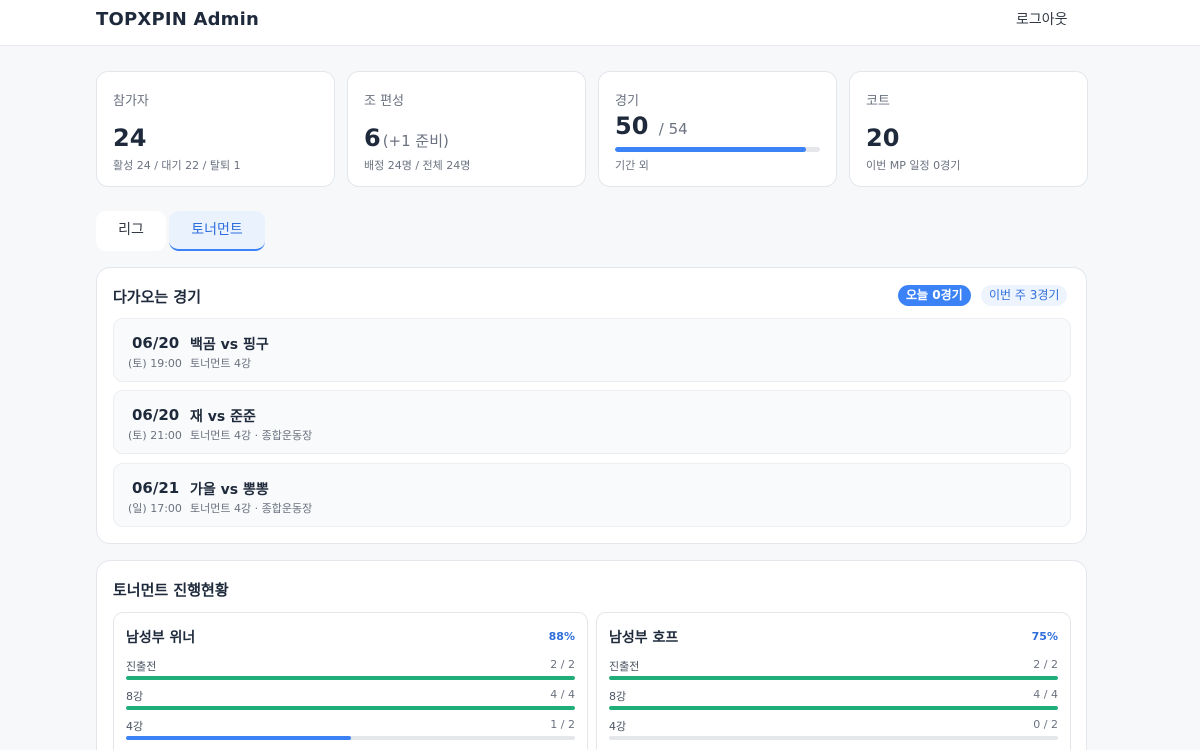  Describe the element at coordinates (562, 724) in the screenshot. I see `round-count: 1 / 2` at that location.